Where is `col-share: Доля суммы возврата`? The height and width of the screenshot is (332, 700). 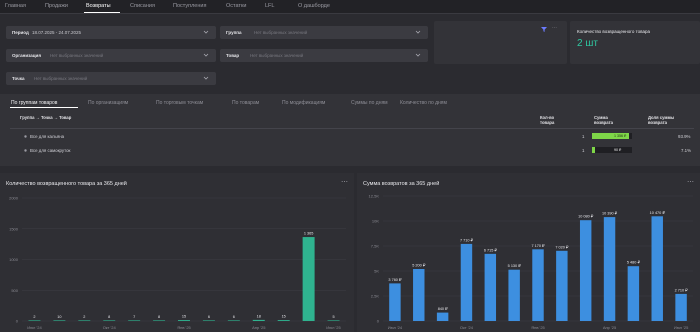
col-share: Доля суммы возврата is located at coordinates (661, 120).